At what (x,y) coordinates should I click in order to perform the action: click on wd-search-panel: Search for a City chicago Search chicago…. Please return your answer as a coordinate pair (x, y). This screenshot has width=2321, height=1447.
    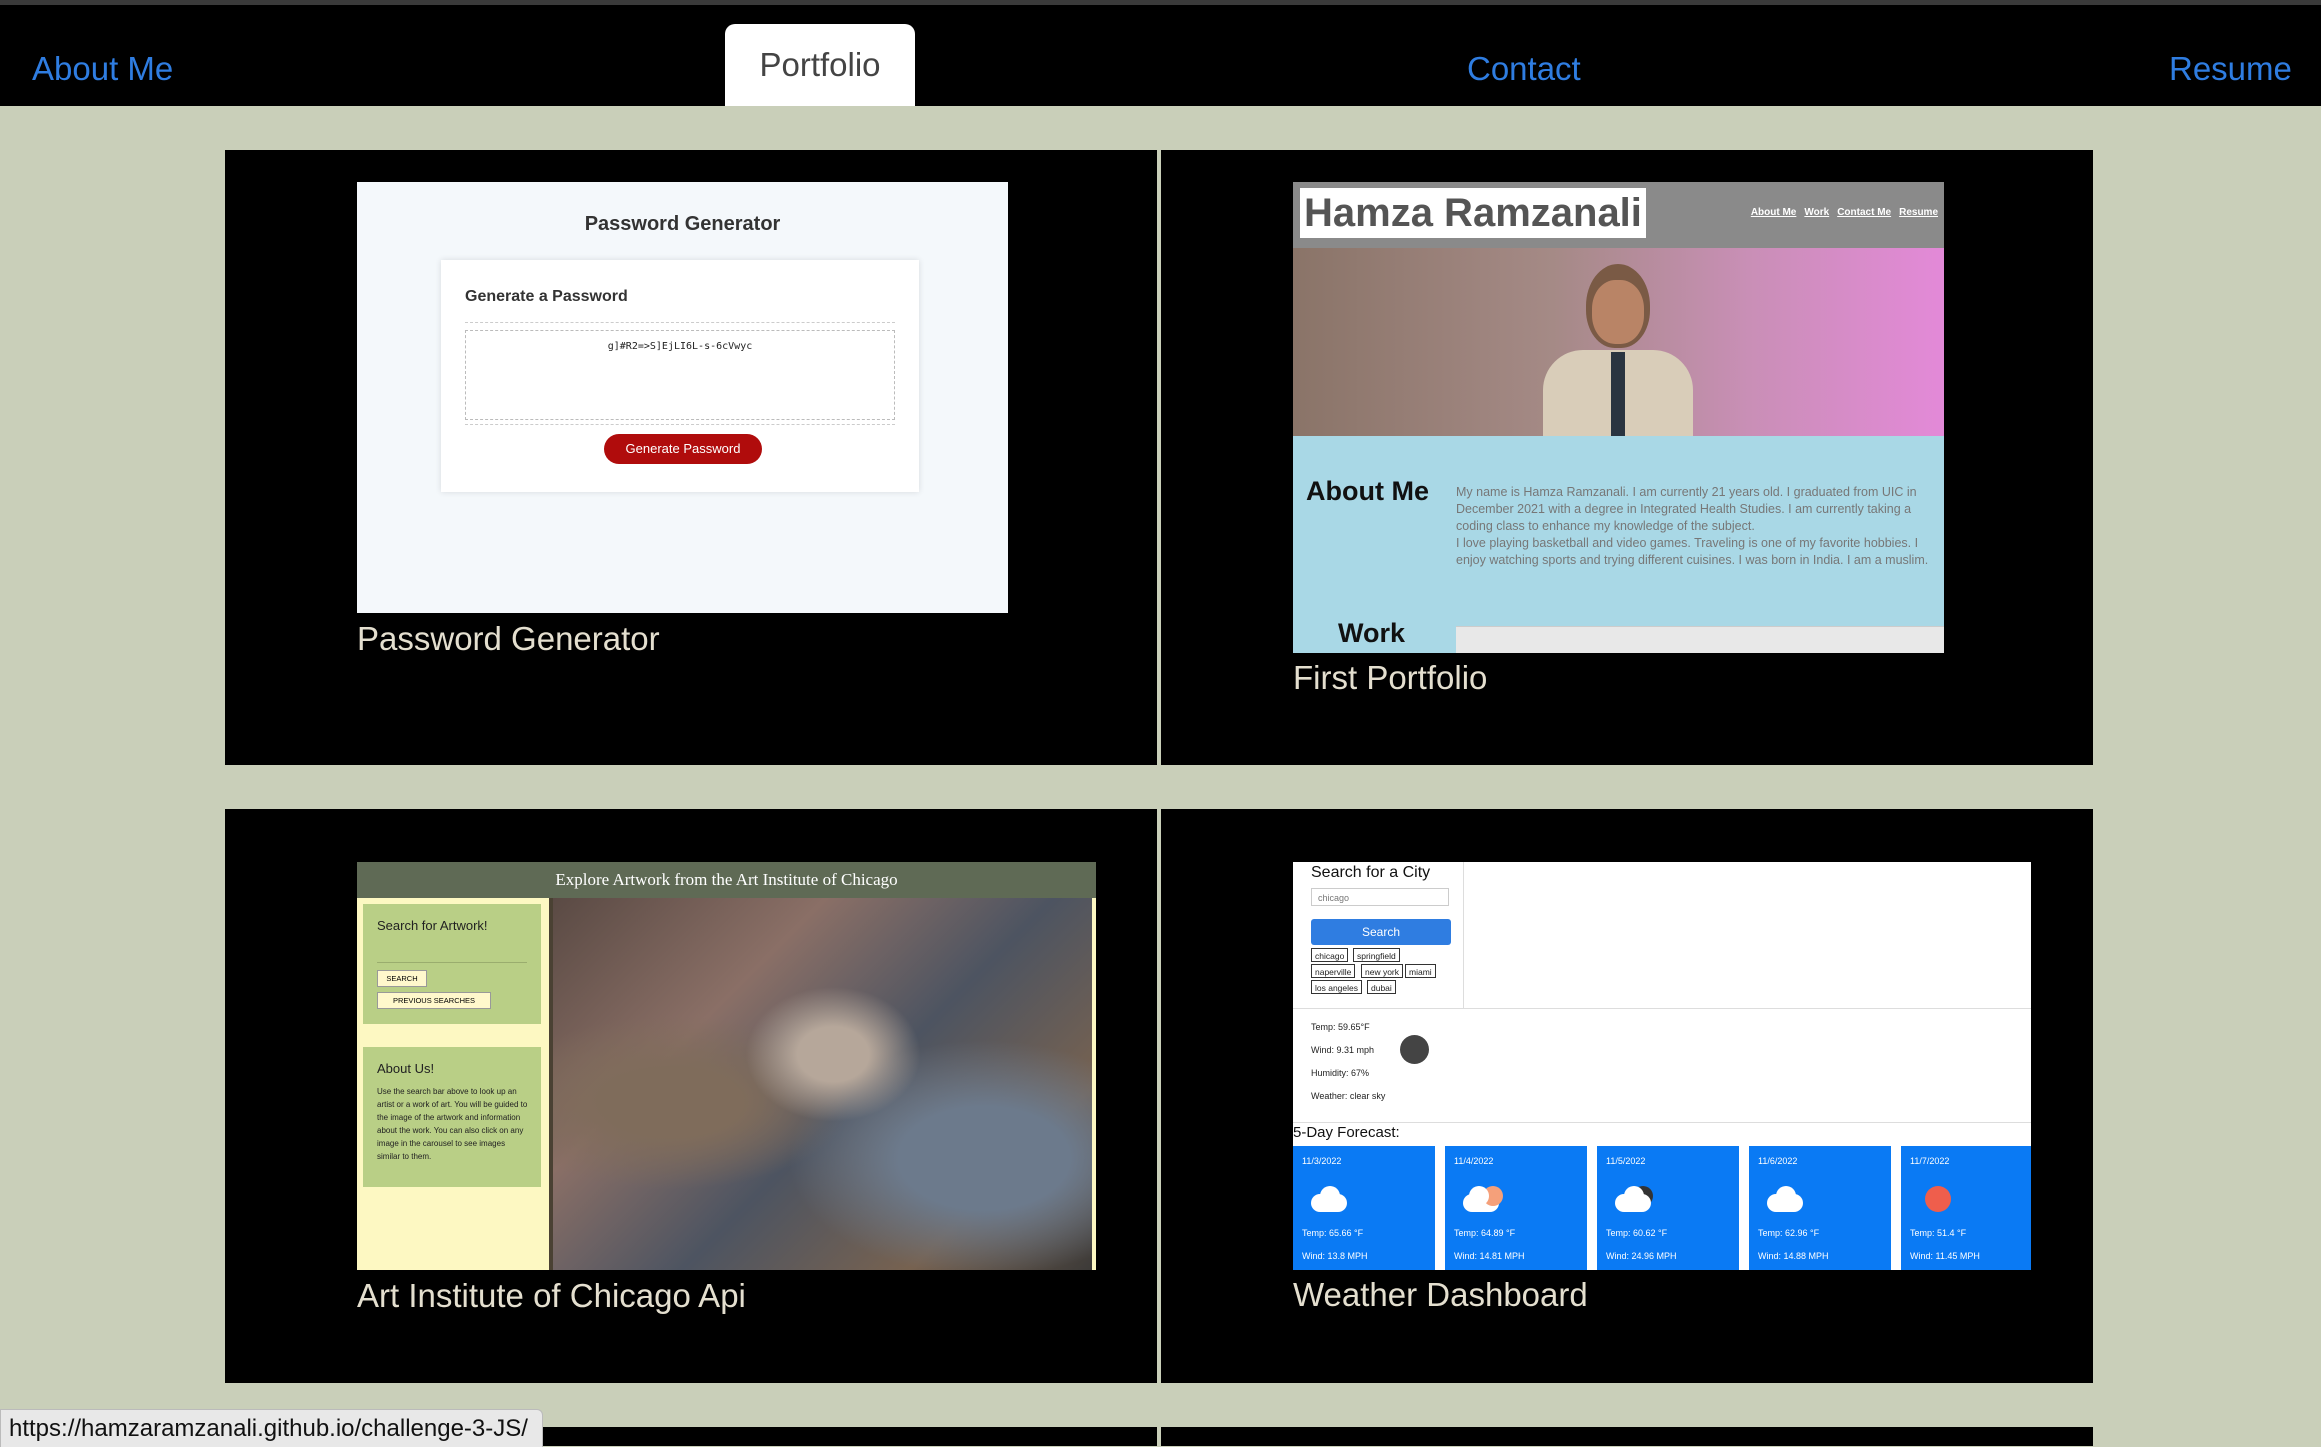
    Looking at the image, I should click on (1378, 935).